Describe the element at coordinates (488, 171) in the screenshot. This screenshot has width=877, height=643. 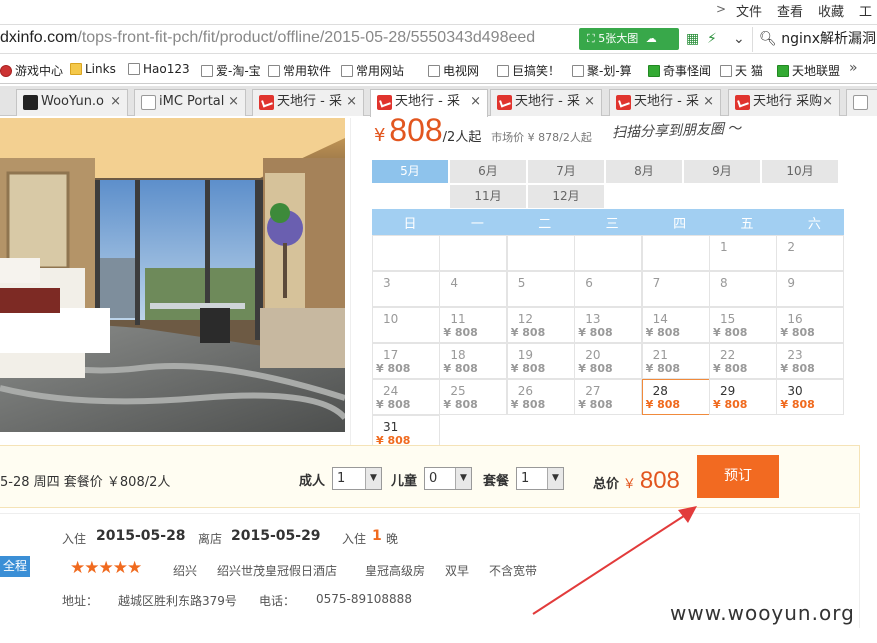
I see `month-tab: 6月` at that location.